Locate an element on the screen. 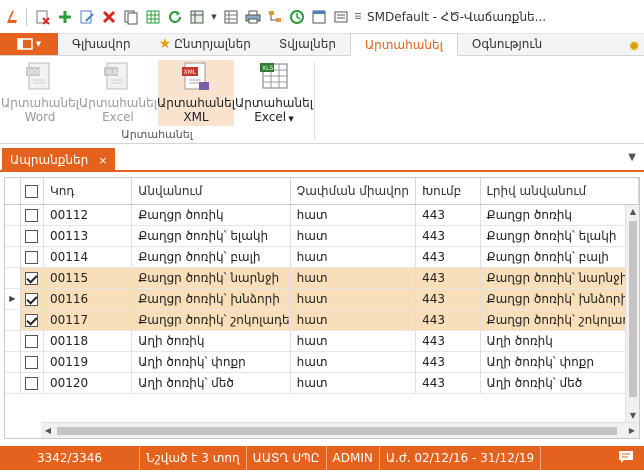 The height and width of the screenshot is (470, 644). table-row: 00112 Քաղցր ծոռիկ հատ 443 Քաղցր ծոռիկ is located at coordinates (322, 215).